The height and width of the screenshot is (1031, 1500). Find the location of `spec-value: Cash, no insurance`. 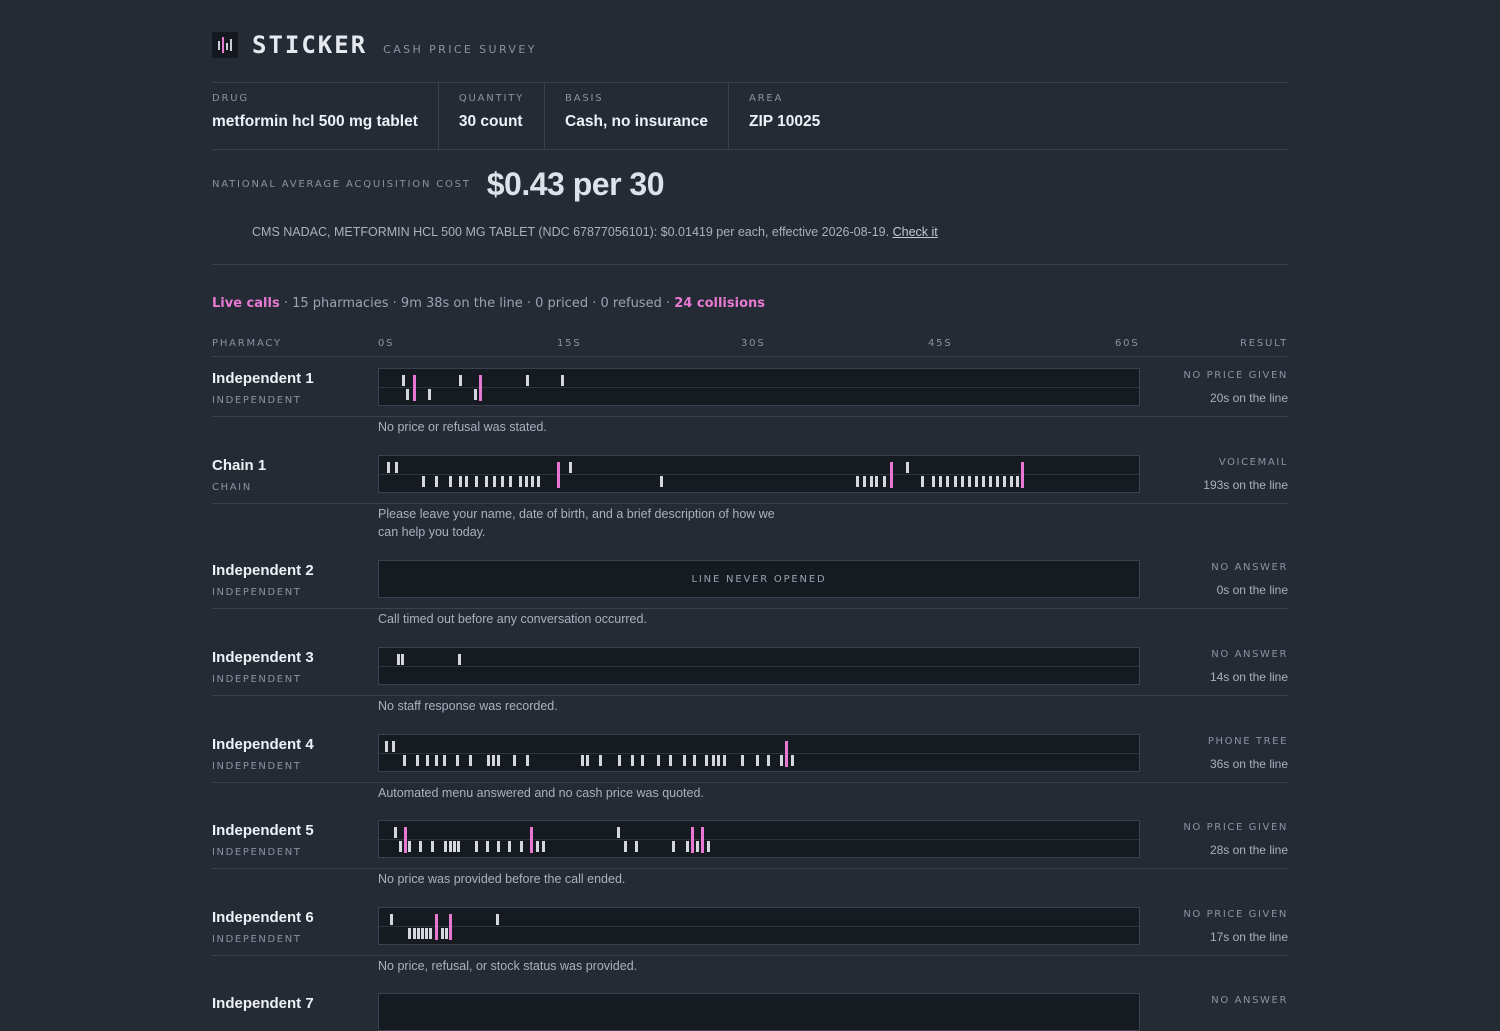

spec-value: Cash, no insurance is located at coordinates (637, 121).